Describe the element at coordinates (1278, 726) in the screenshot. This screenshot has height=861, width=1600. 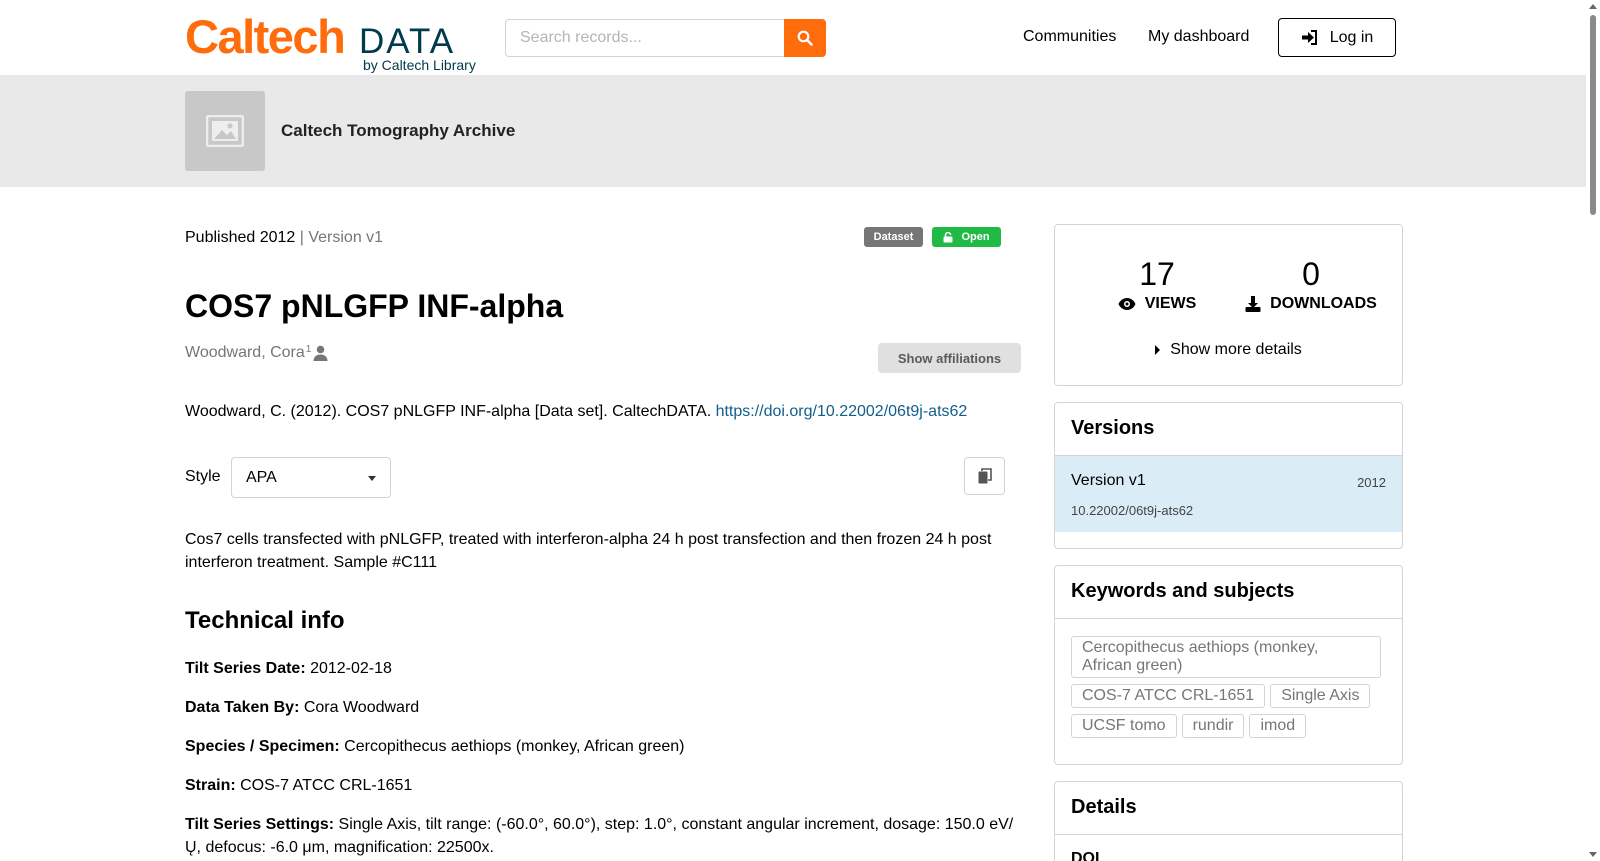
I see `keyword-tag: imod` at that location.